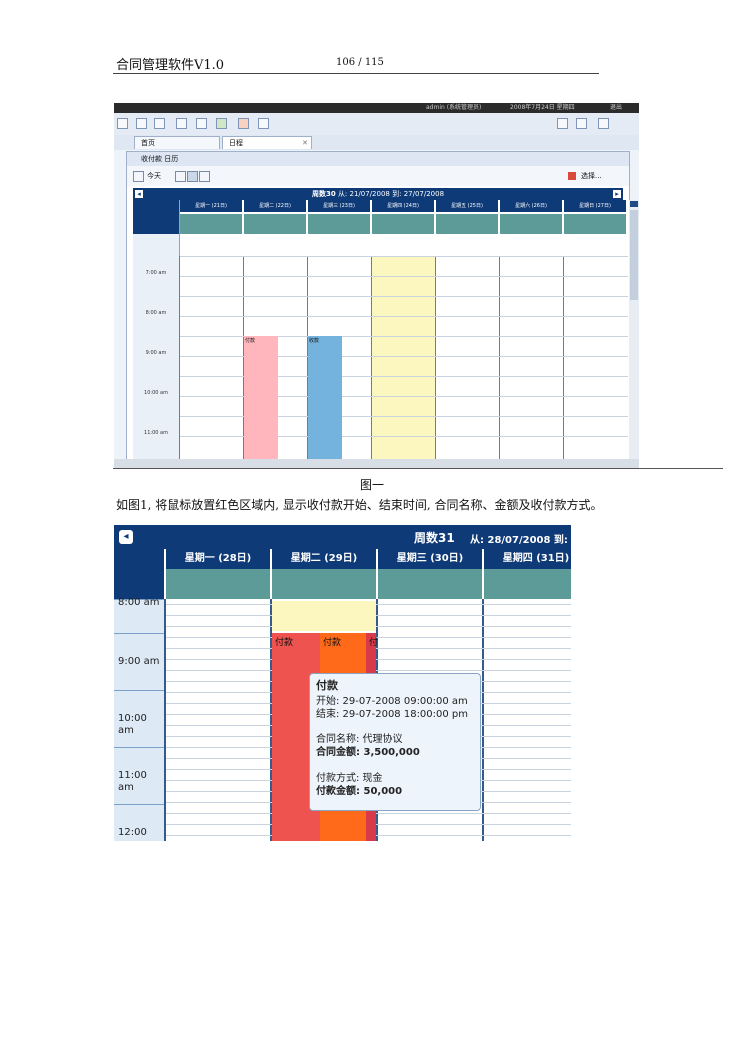  I want to click on back-icon, so click(122, 123).